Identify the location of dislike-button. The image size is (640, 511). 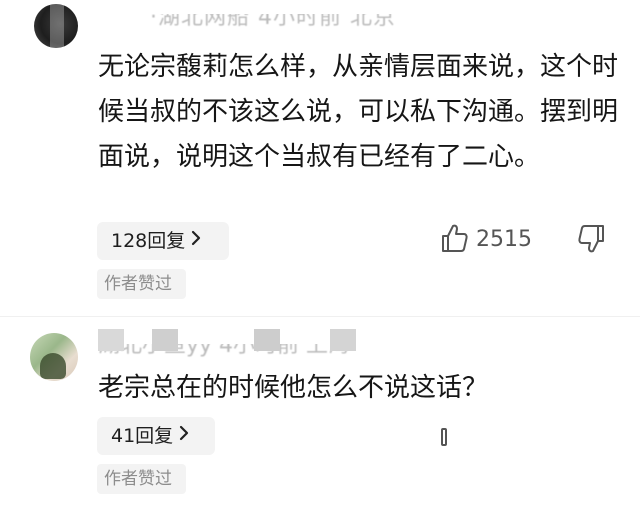
(593, 240).